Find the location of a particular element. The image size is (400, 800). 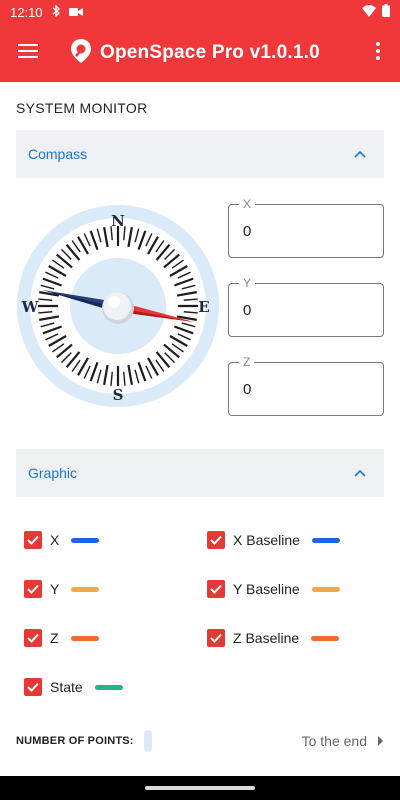

series-x-baseline-label: X Baseline is located at coordinates (266, 540).